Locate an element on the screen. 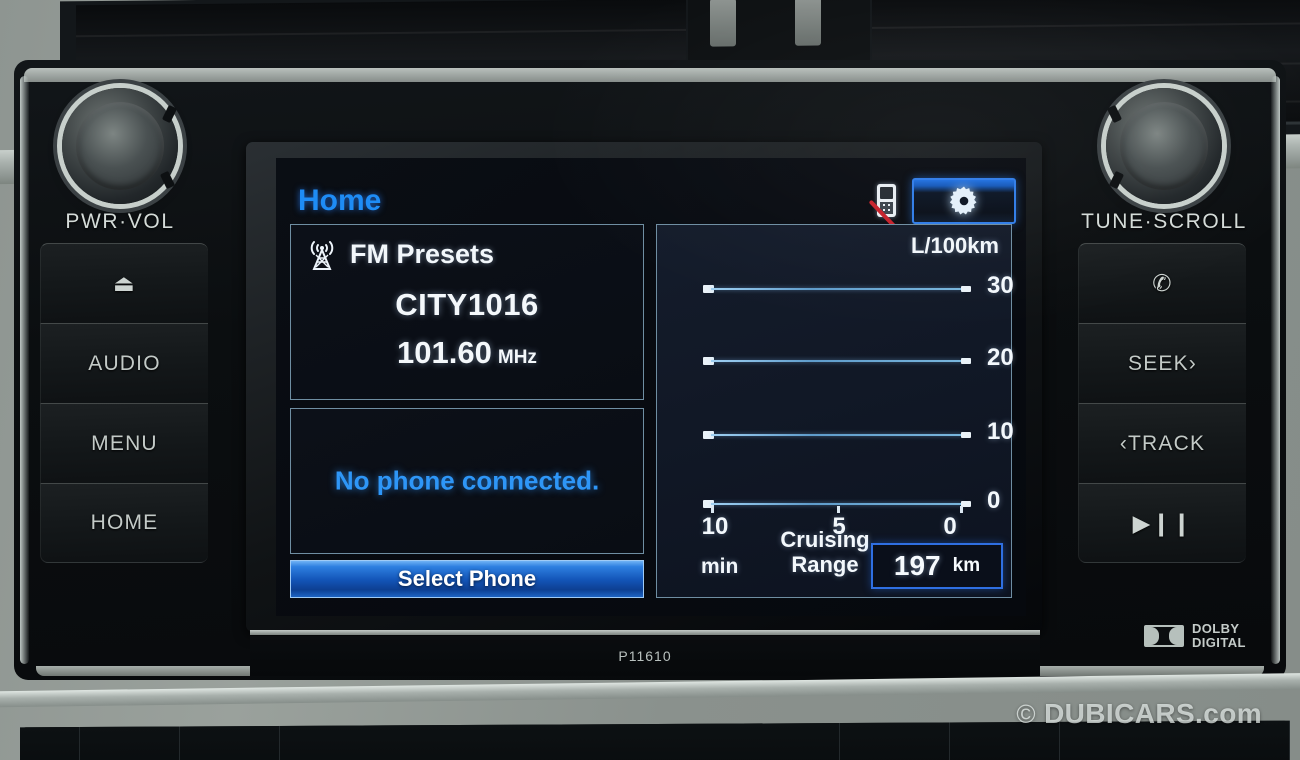  cruising-range-label: Cruising Range is located at coordinates (825, 552).